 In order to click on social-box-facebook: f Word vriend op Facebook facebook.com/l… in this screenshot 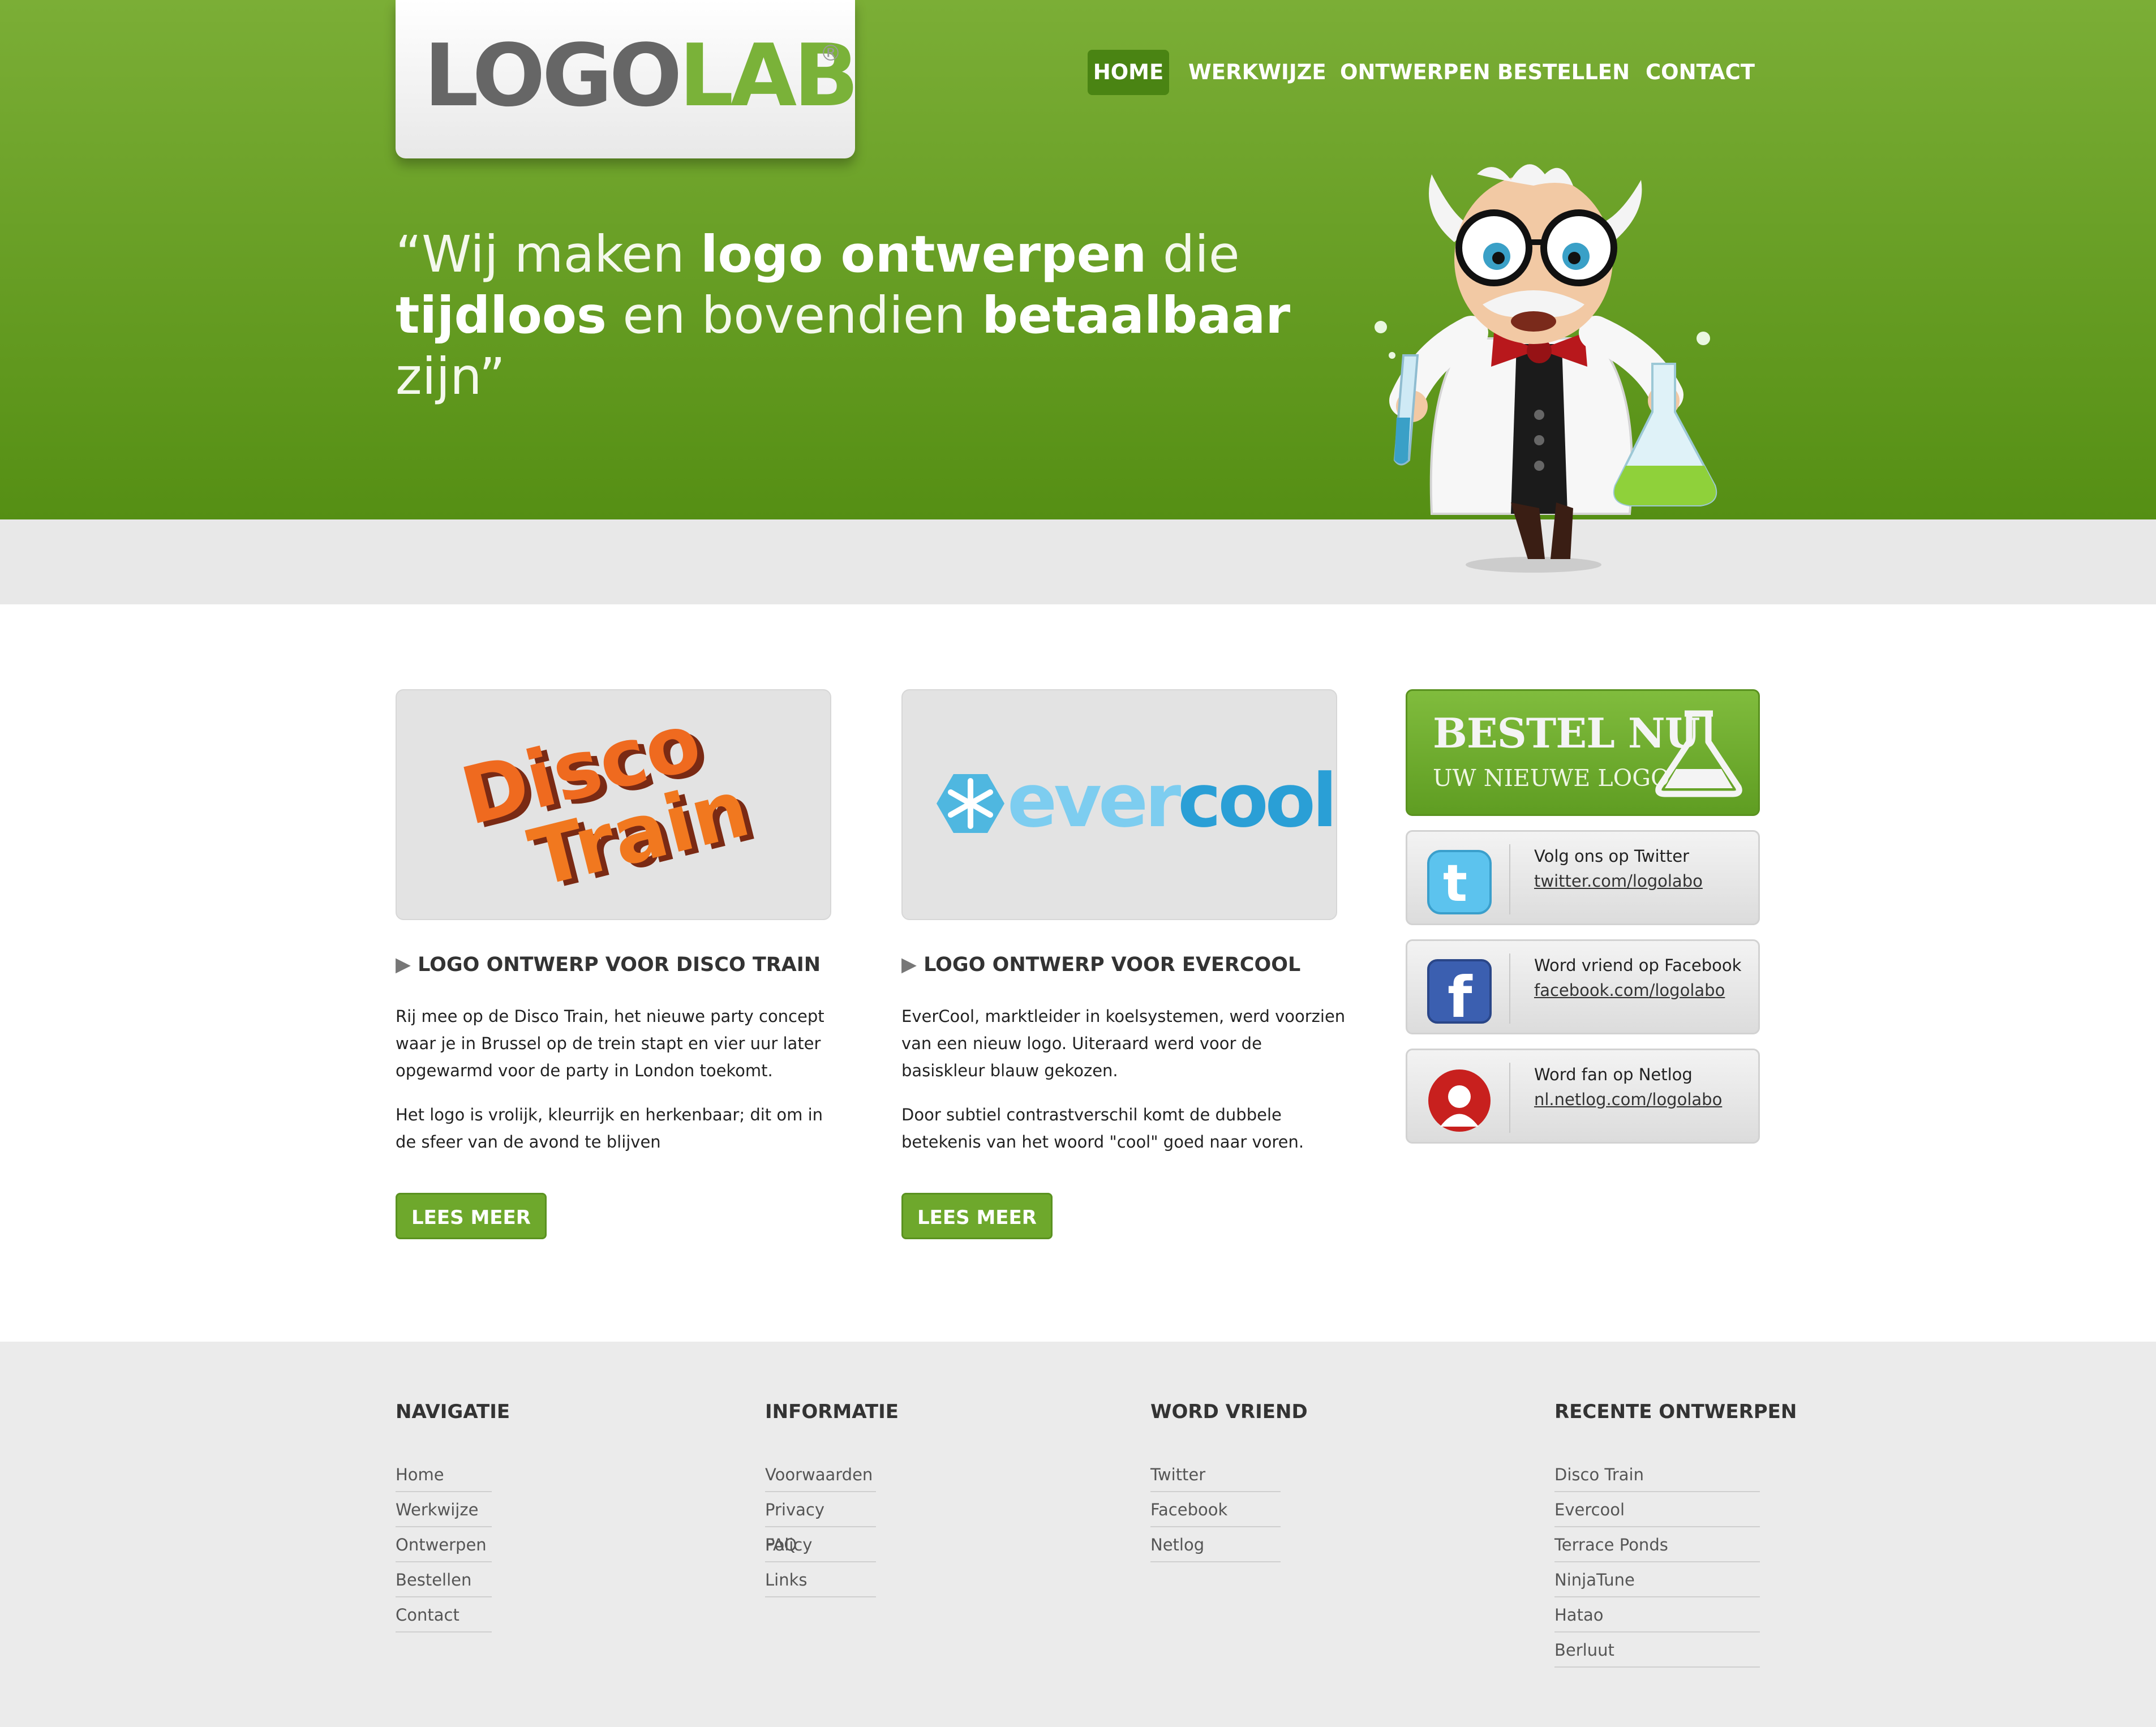, I will do `click(1583, 986)`.